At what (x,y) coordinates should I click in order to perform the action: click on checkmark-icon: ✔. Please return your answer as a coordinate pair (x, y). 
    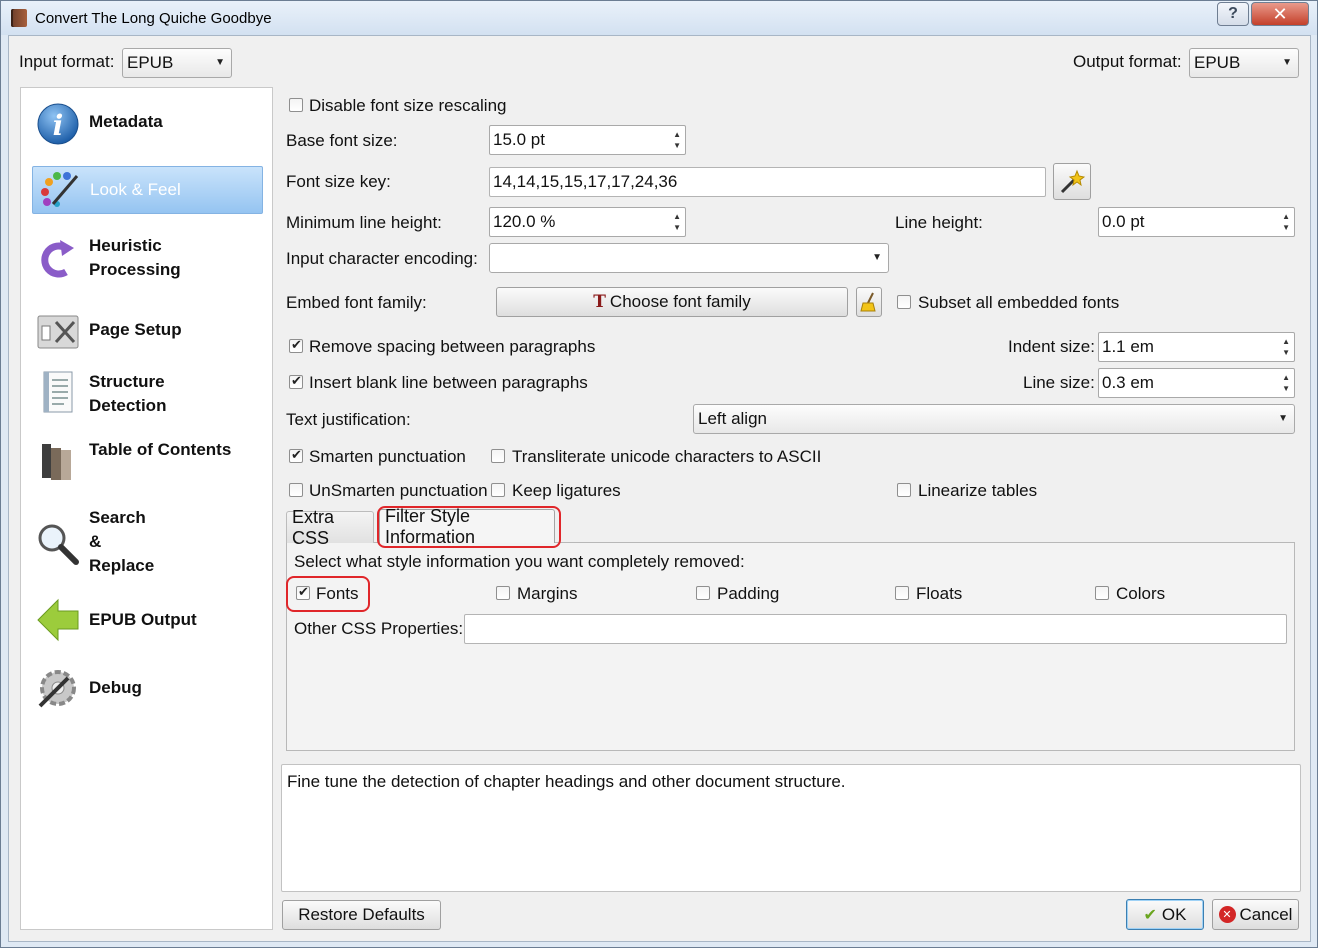
    Looking at the image, I should click on (1150, 915).